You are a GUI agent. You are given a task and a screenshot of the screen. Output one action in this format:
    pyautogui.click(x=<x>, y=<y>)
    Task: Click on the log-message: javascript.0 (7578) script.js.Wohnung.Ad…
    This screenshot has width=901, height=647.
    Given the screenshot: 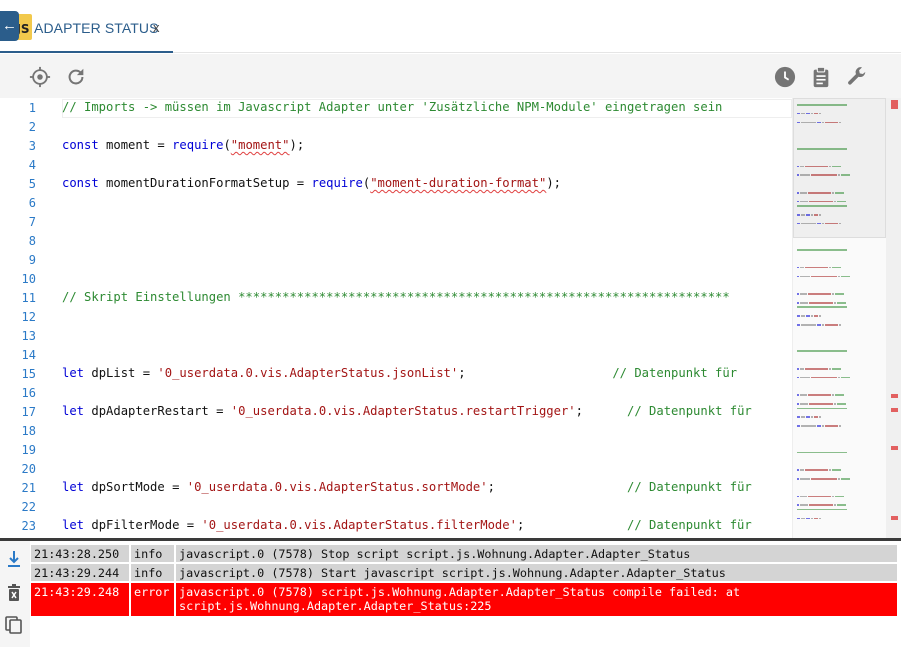 What is the action you would take?
    pyautogui.click(x=536, y=599)
    